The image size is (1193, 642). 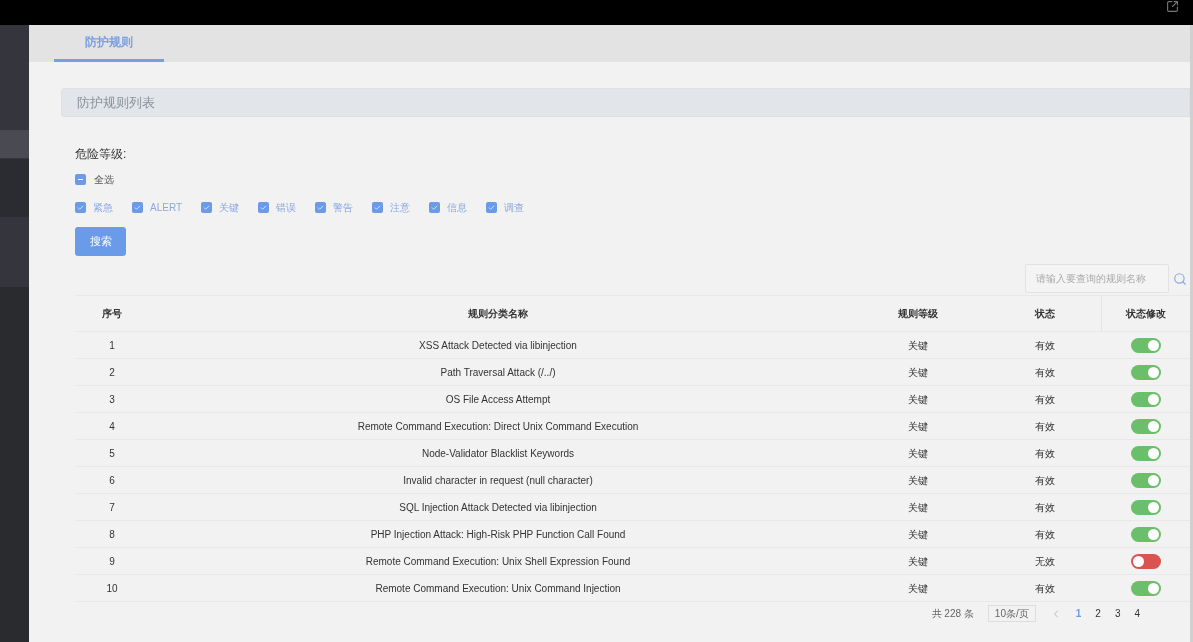 What do you see at coordinates (229, 208) in the screenshot?
I see `checkbox-label: 关键` at bounding box center [229, 208].